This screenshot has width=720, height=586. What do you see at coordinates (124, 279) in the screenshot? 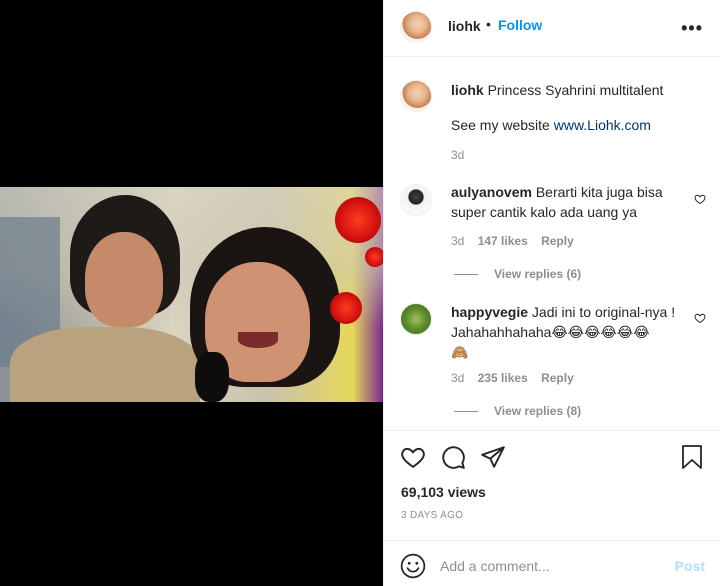
I see `person-left-face` at bounding box center [124, 279].